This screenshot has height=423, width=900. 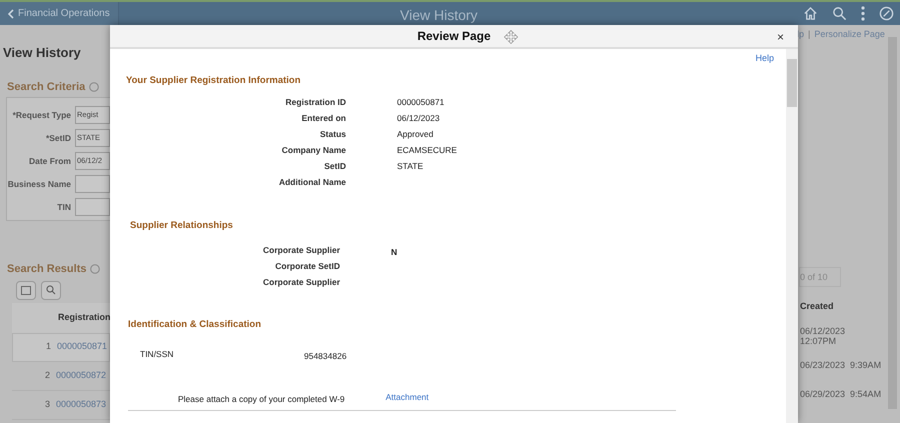 I want to click on field-value: Approved, so click(x=415, y=134).